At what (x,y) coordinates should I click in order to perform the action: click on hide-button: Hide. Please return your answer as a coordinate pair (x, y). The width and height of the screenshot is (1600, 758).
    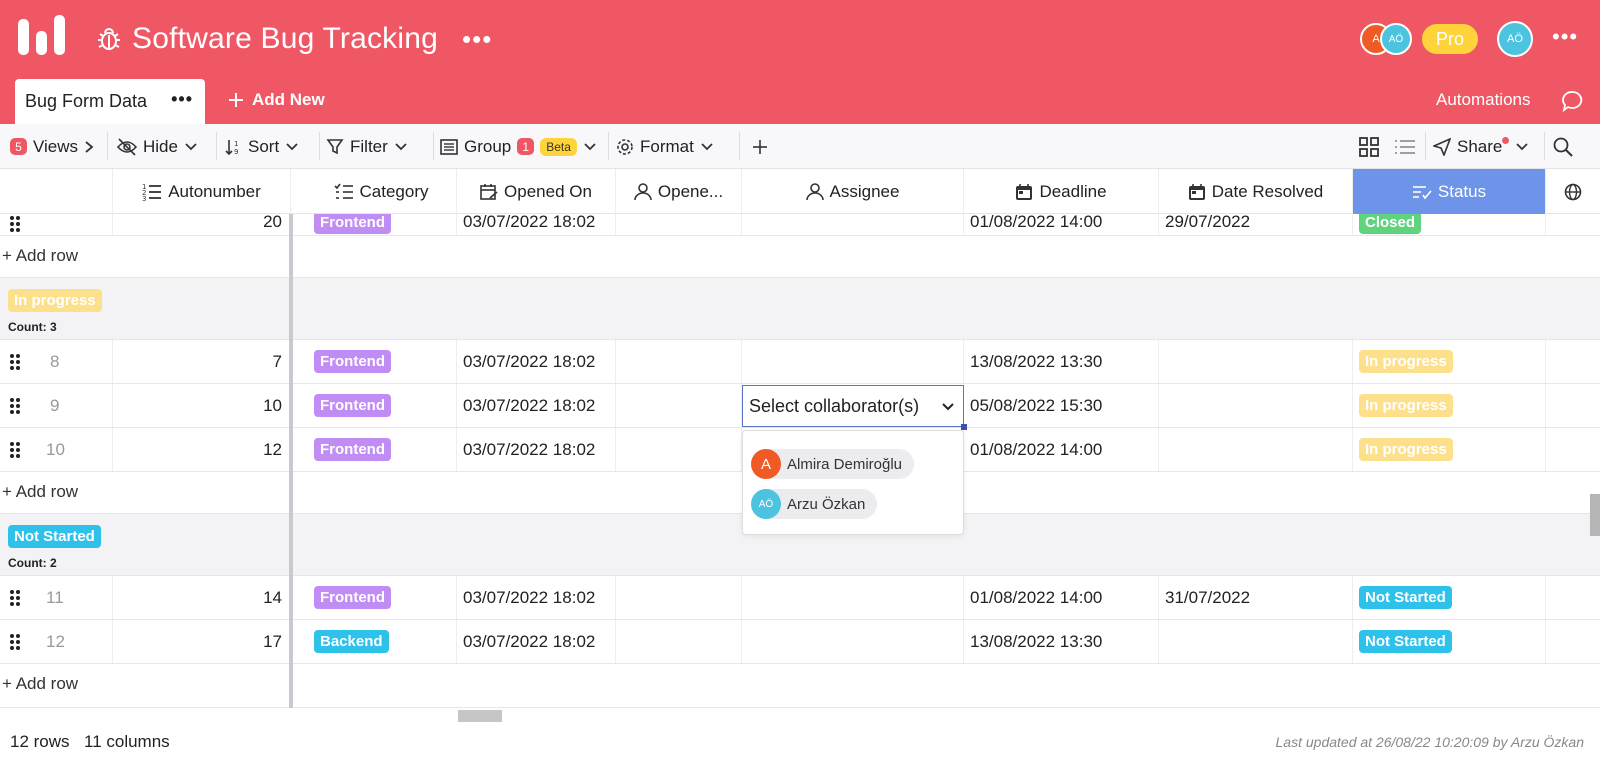
    Looking at the image, I should click on (157, 146).